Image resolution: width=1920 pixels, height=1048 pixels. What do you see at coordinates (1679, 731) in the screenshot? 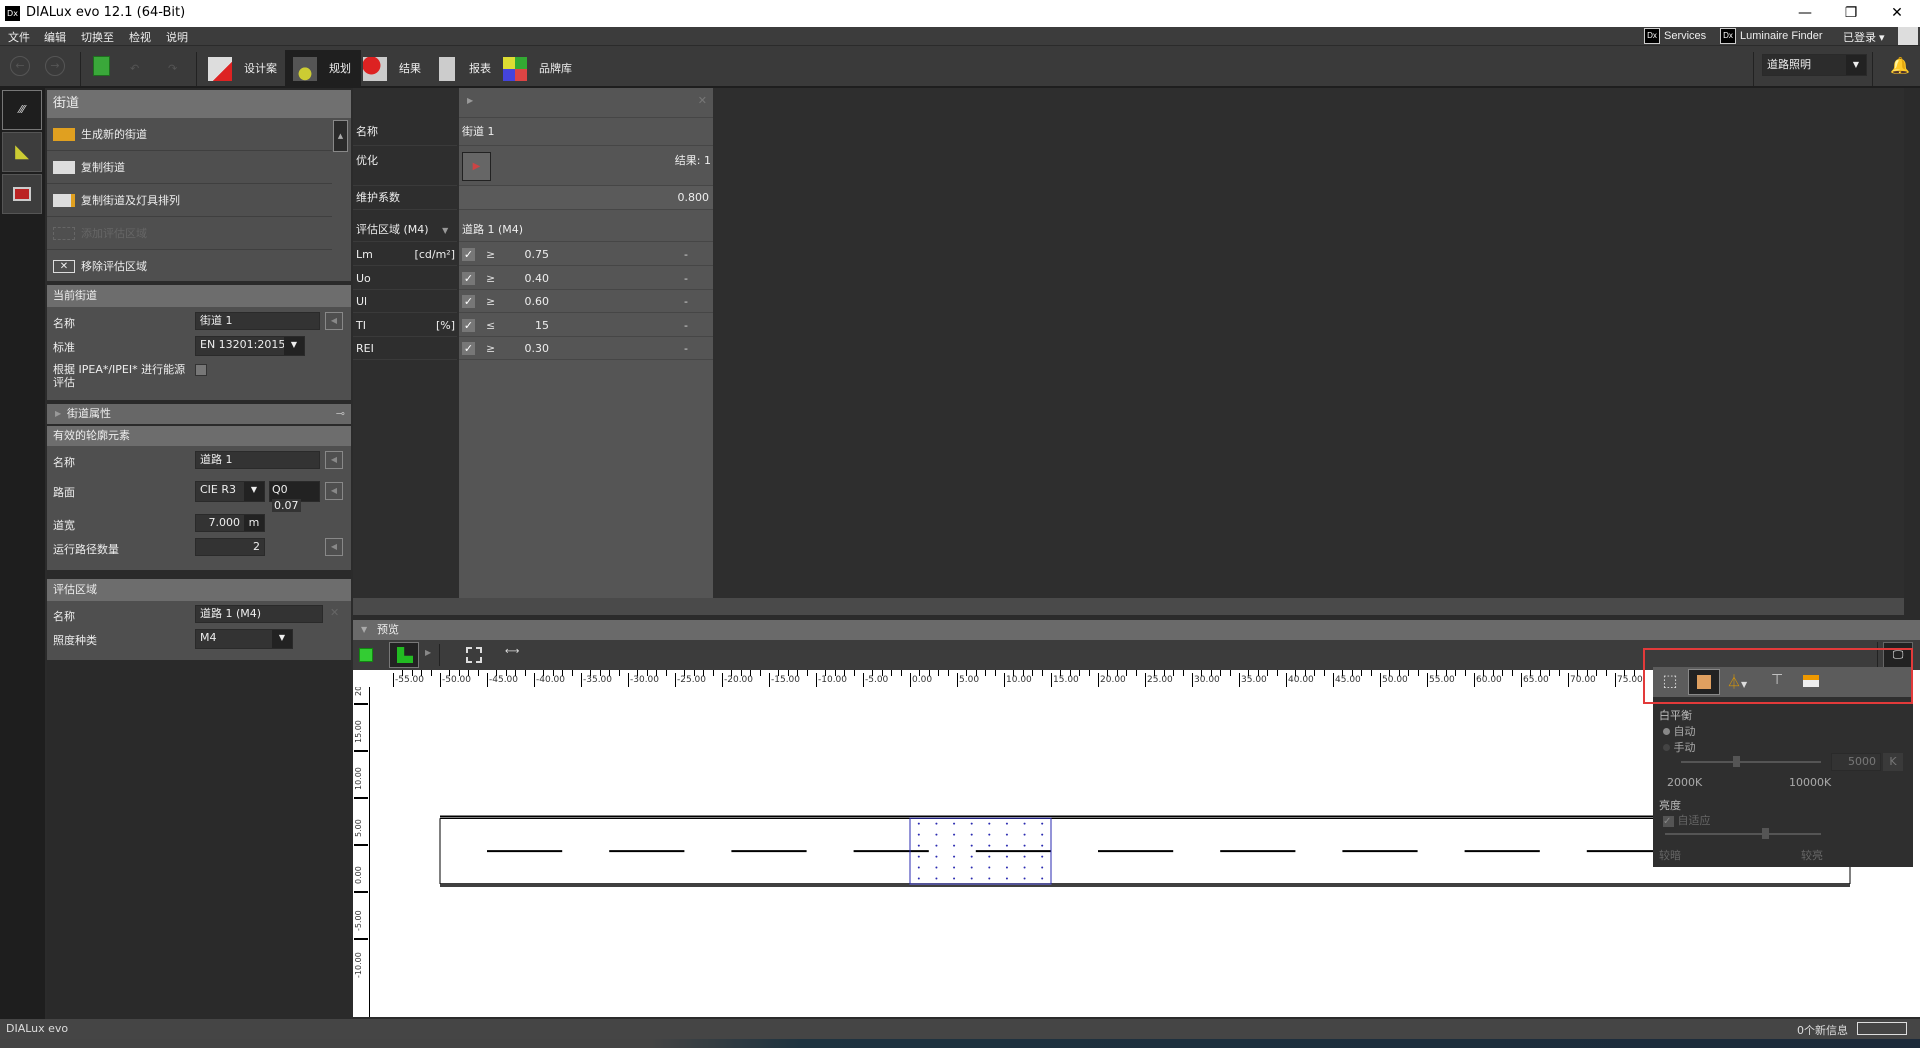
I see `auto-radio: 自动` at bounding box center [1679, 731].